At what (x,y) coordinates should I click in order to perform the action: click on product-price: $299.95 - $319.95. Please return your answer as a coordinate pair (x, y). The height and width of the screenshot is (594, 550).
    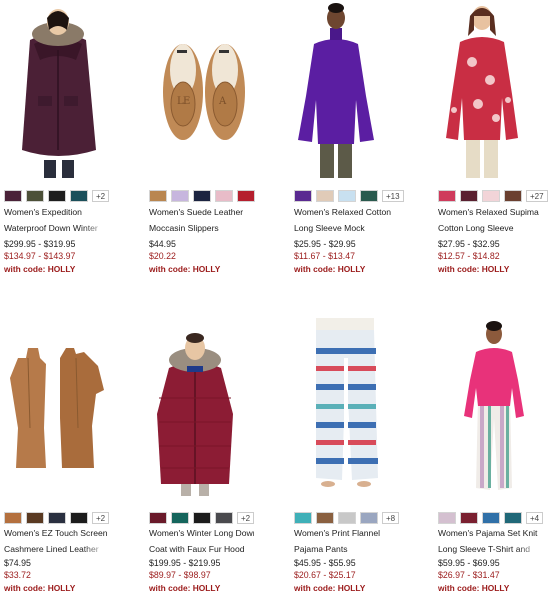
    Looking at the image, I should click on (40, 244).